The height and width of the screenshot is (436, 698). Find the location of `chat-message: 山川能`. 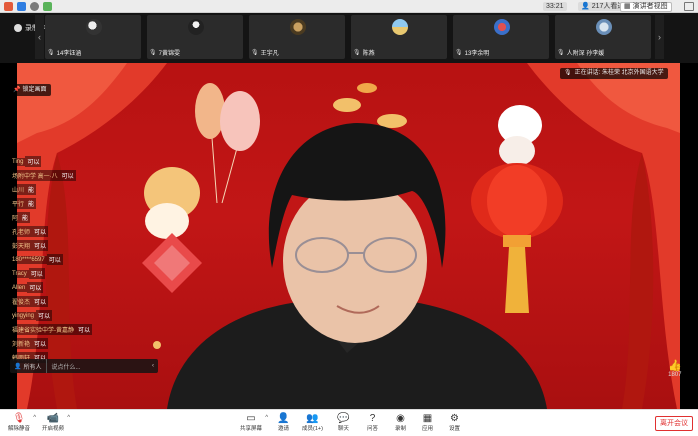

chat-message: 山川能 is located at coordinates (80, 189).